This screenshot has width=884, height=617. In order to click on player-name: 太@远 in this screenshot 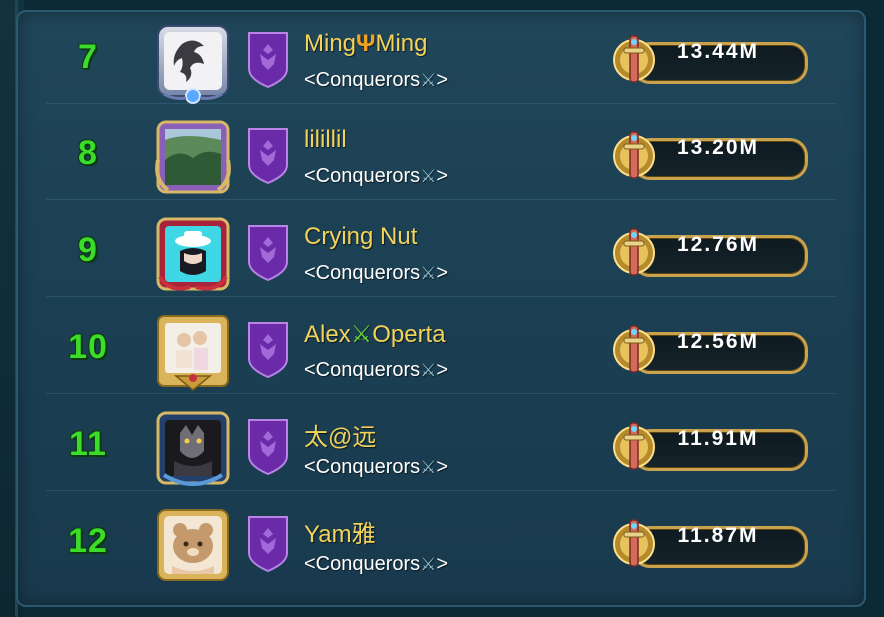, I will do `click(340, 434)`.